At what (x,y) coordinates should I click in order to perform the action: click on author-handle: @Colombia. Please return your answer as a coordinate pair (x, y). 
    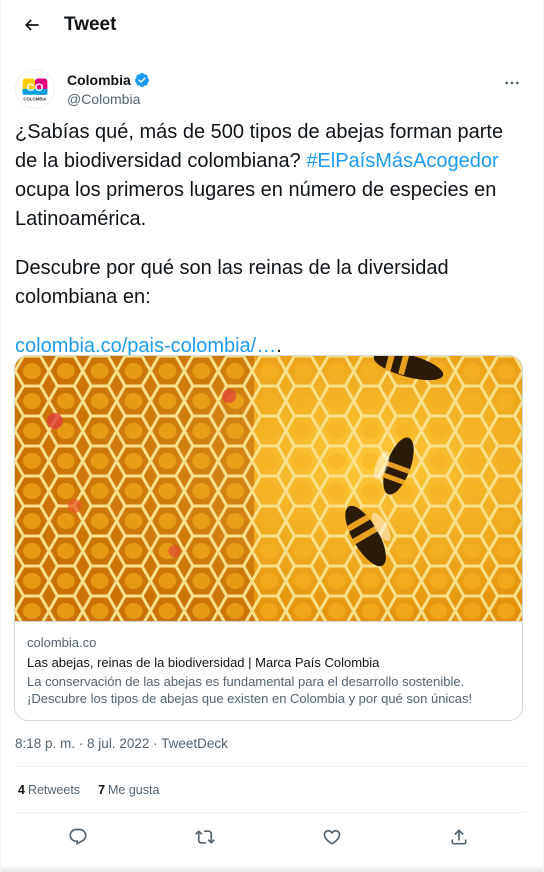
    Looking at the image, I should click on (108, 99).